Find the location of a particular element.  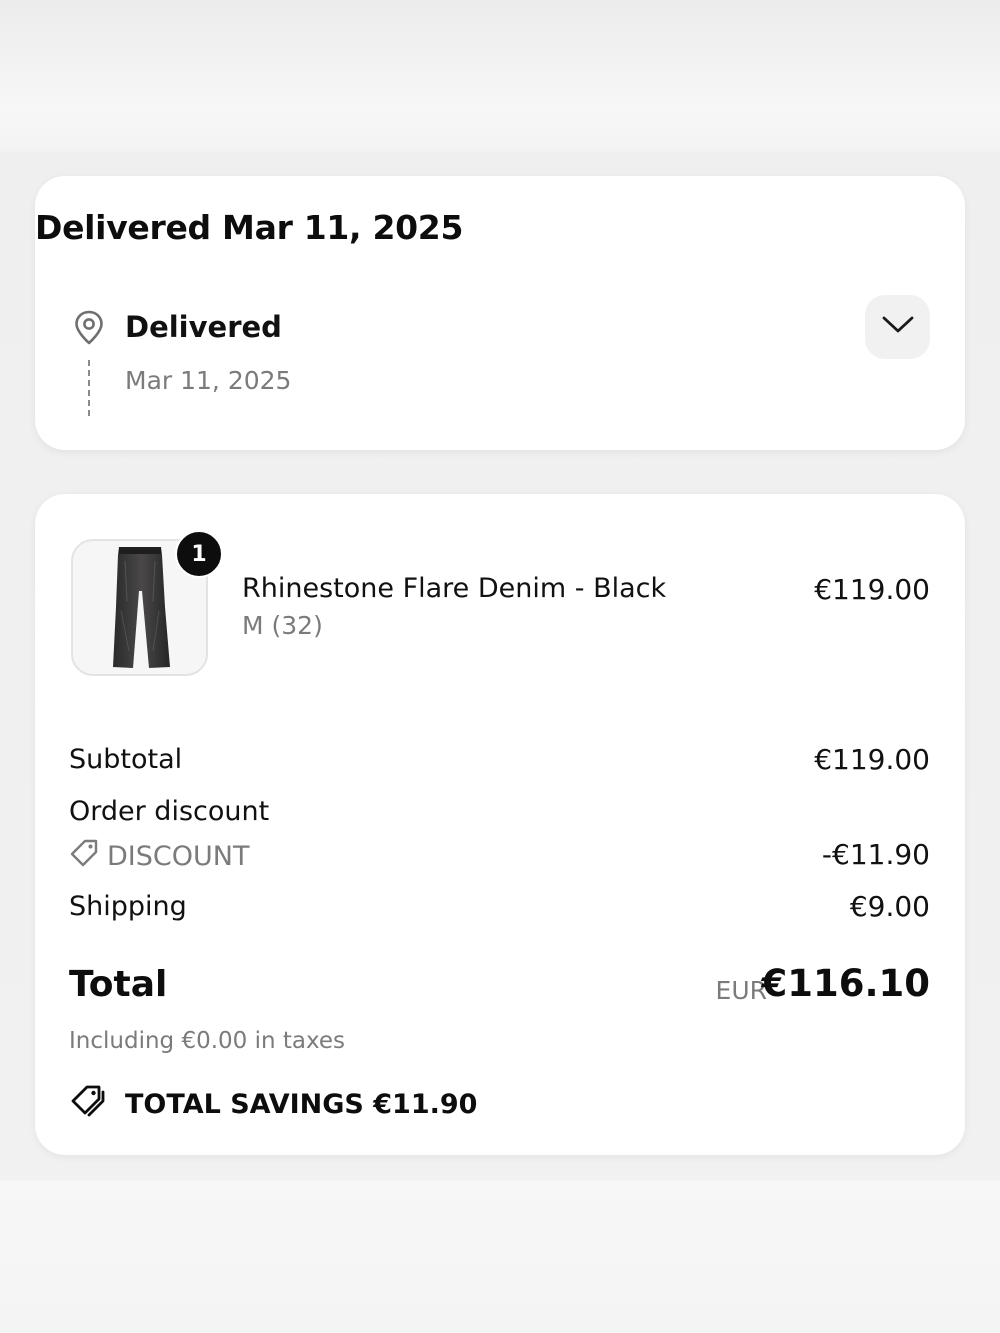

tags-icon is located at coordinates (89, 1104).